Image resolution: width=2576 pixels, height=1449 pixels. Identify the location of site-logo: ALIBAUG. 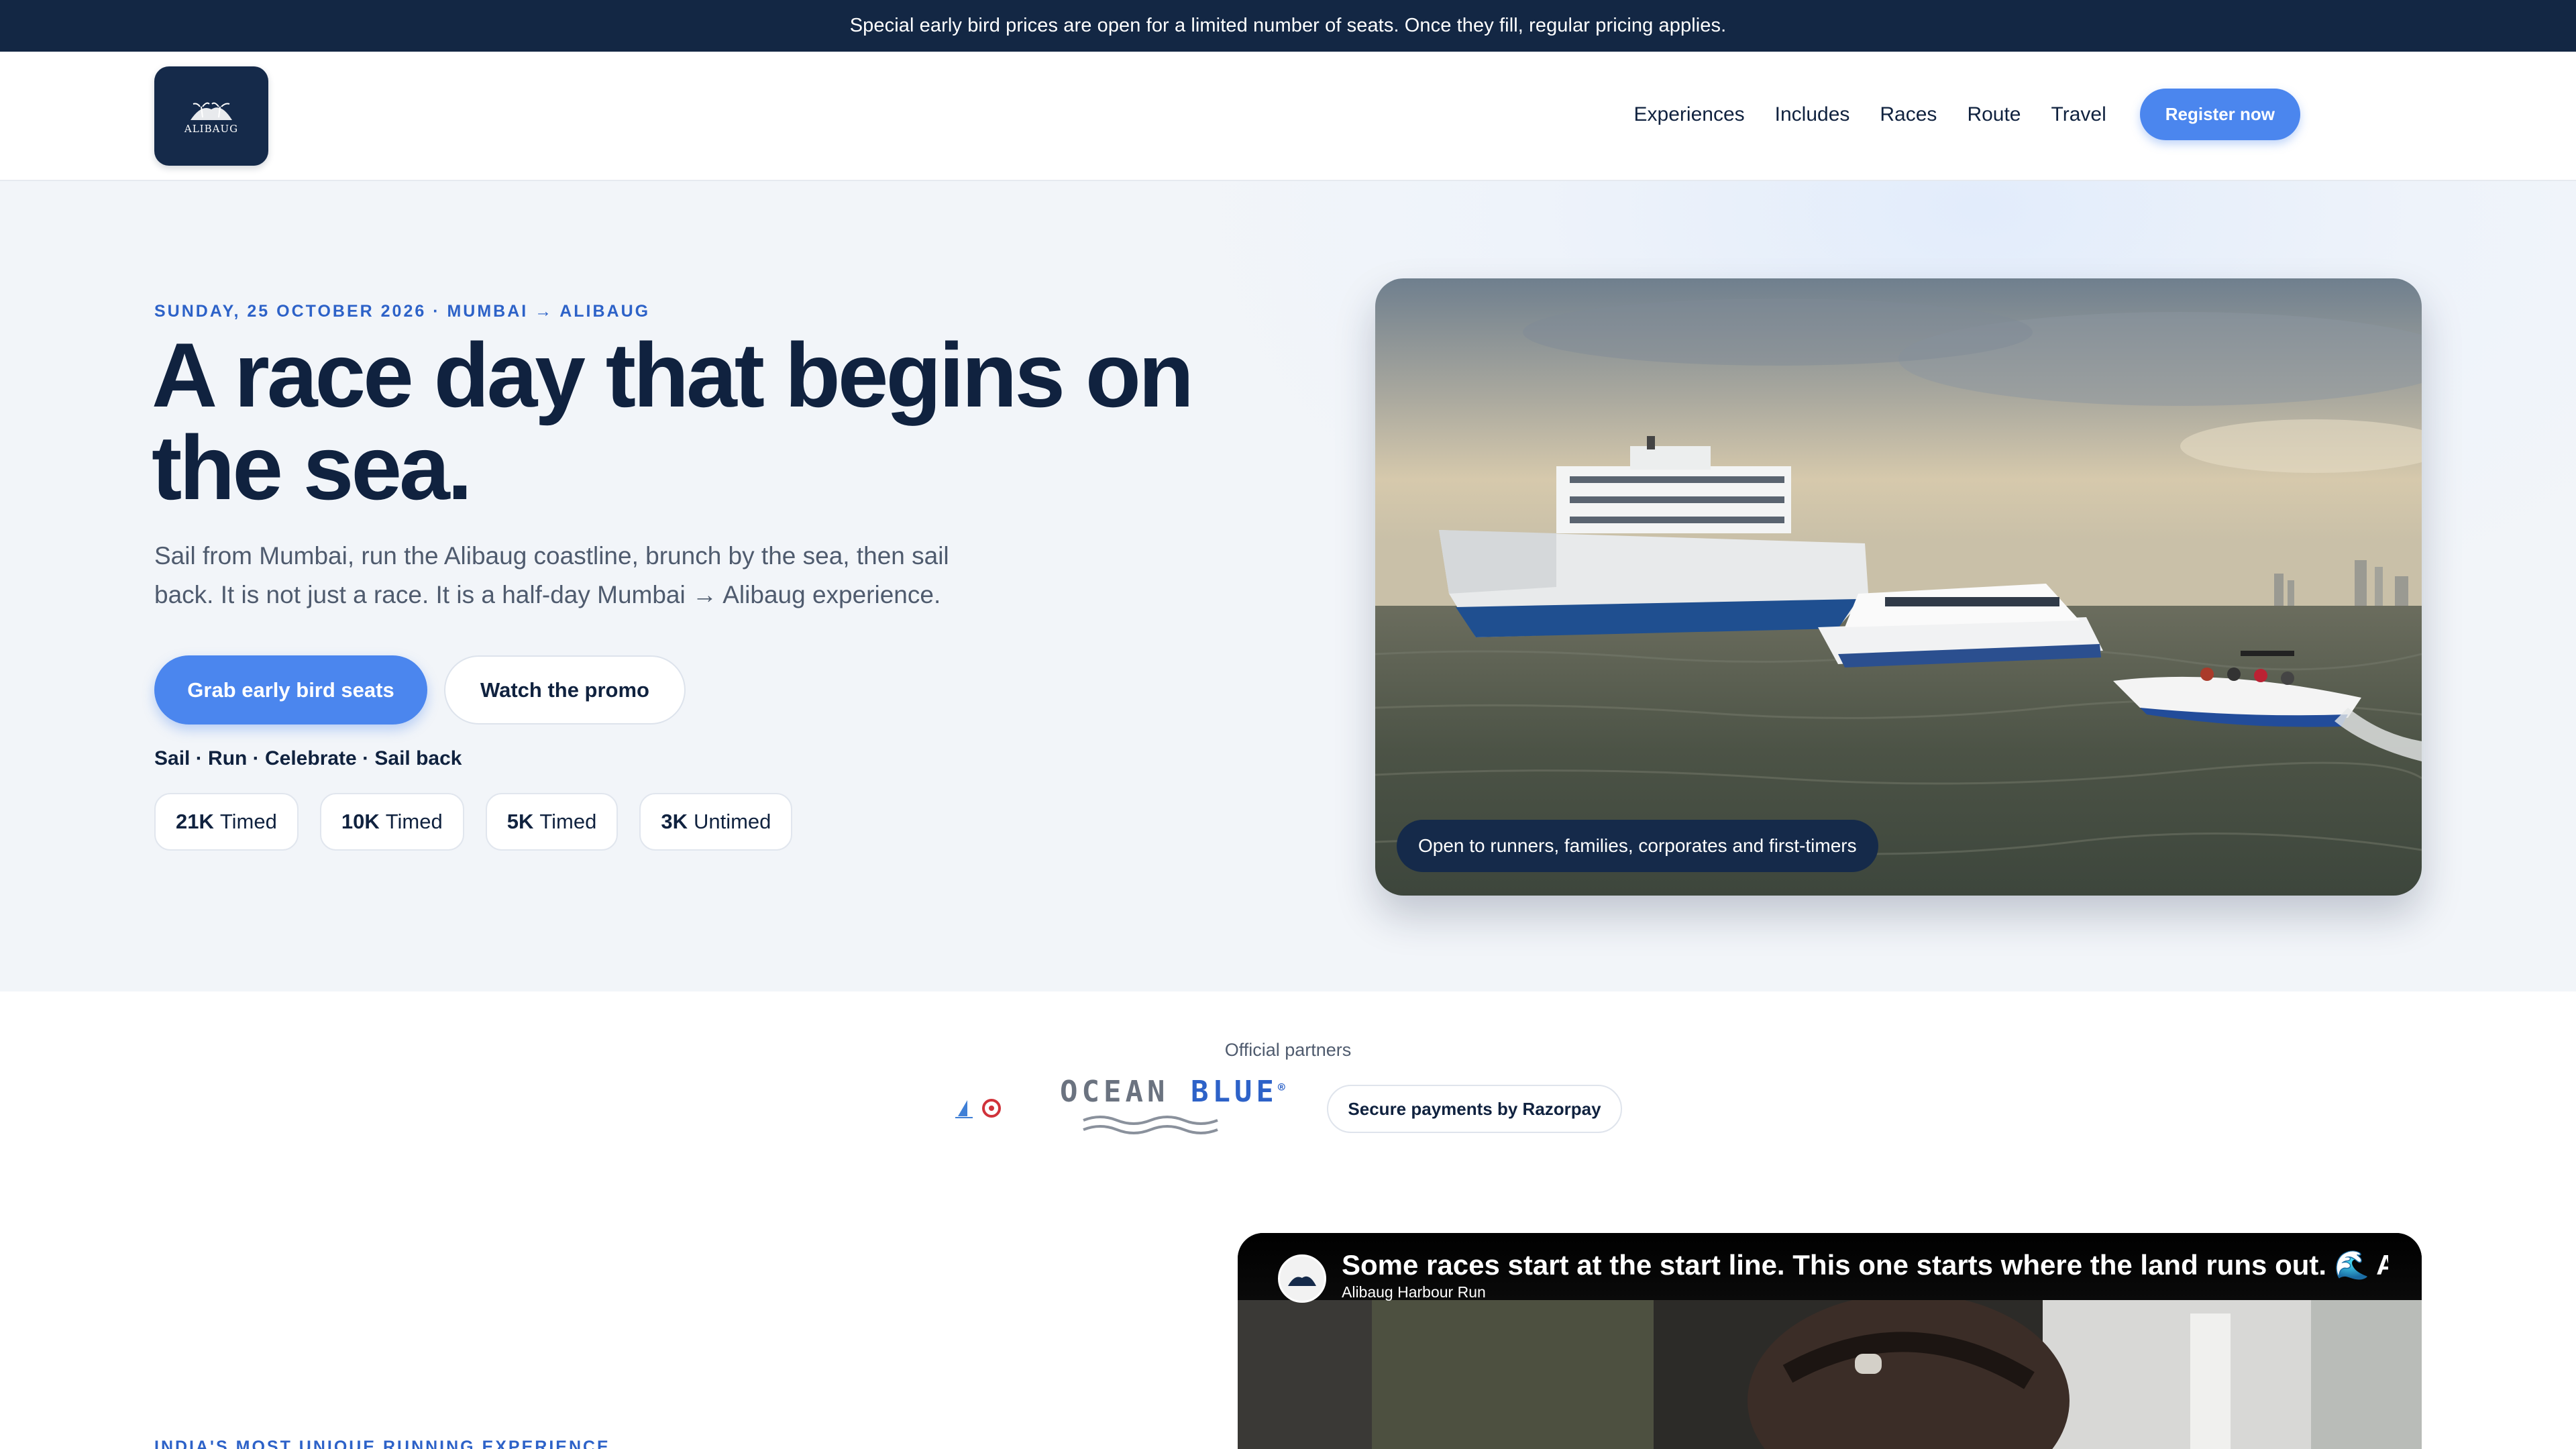
(211, 116).